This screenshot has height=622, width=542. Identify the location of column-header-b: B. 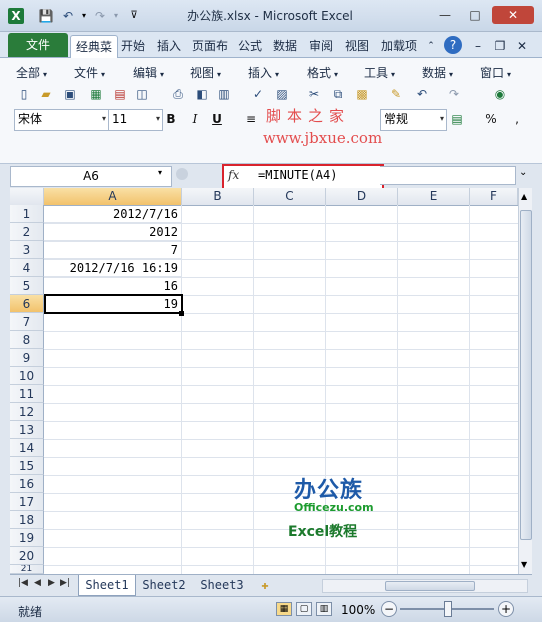
(218, 196).